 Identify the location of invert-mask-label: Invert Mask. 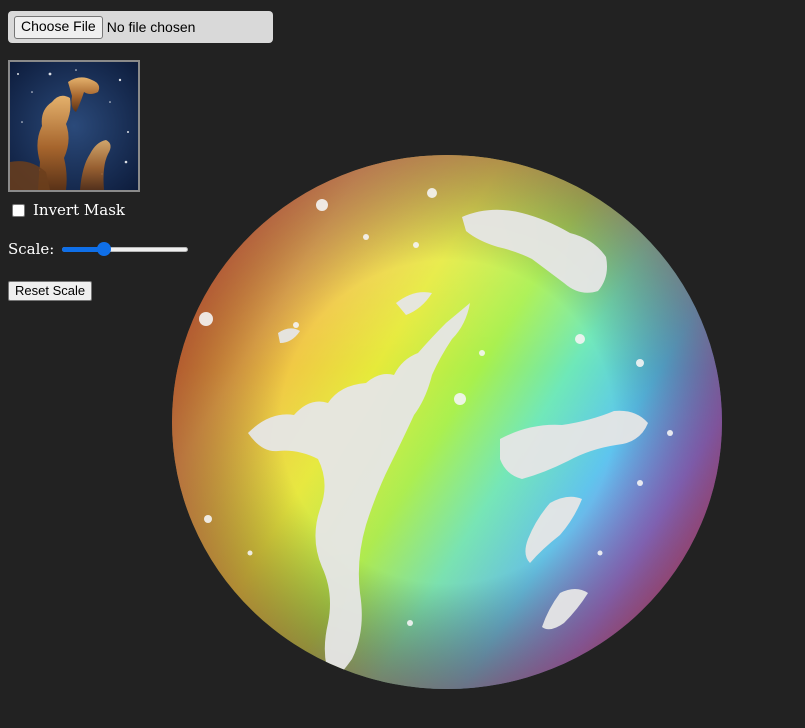
(79, 210).